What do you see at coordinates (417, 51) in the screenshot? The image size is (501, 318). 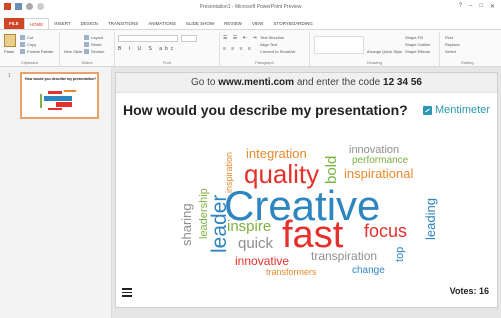 I see `shape-effects-button: Shape Effects` at bounding box center [417, 51].